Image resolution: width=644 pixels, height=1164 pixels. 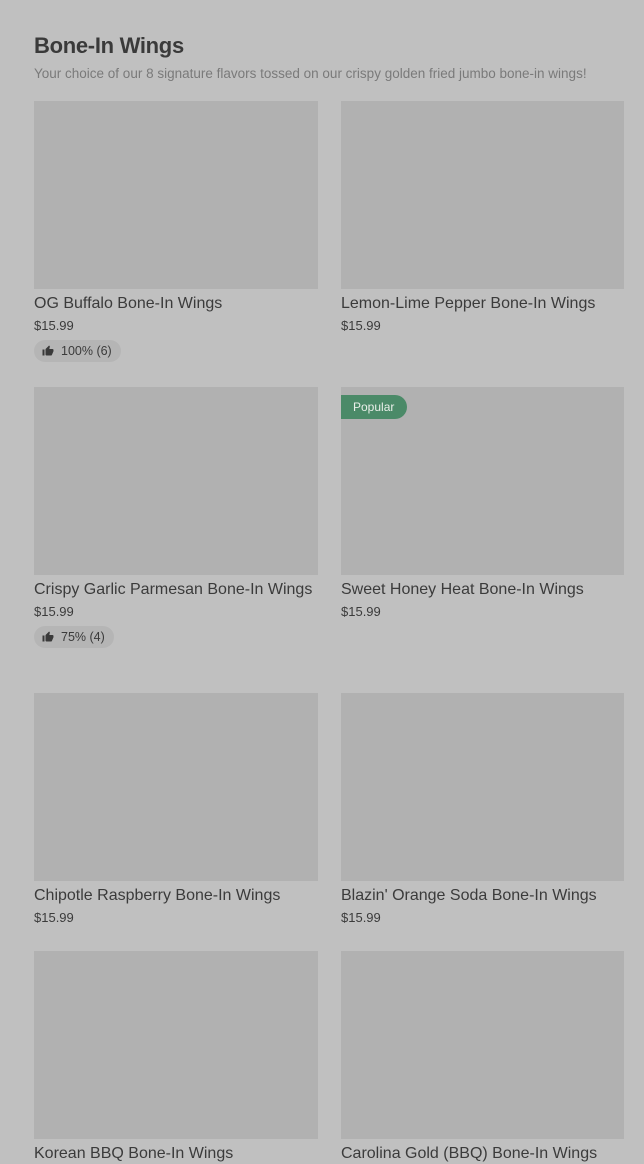 What do you see at coordinates (469, 1153) in the screenshot?
I see `item-name: Carolina Gold (BBQ) Bone-In Wings` at bounding box center [469, 1153].